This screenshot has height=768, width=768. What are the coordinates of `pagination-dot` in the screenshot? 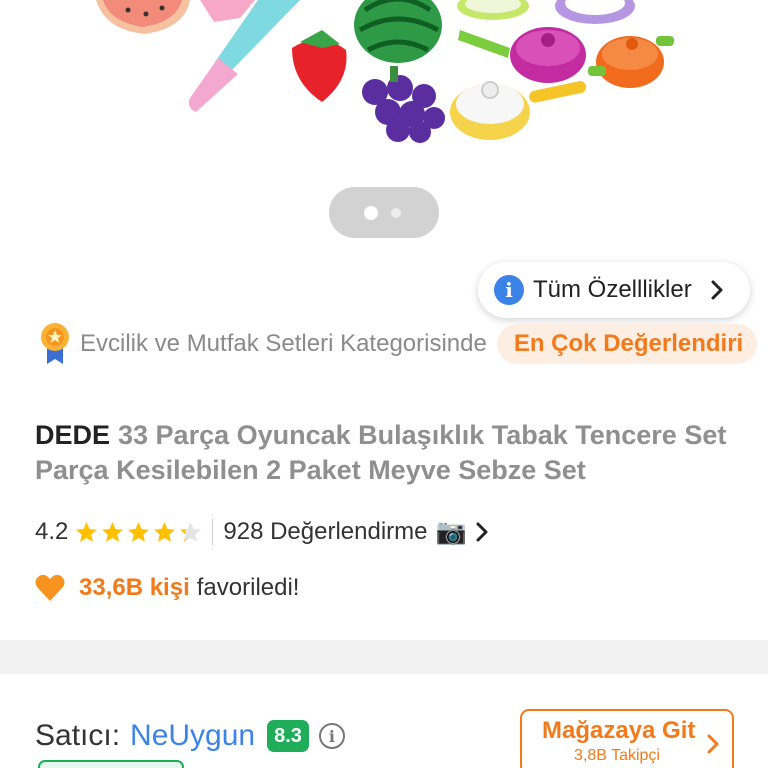 It's located at (396, 213).